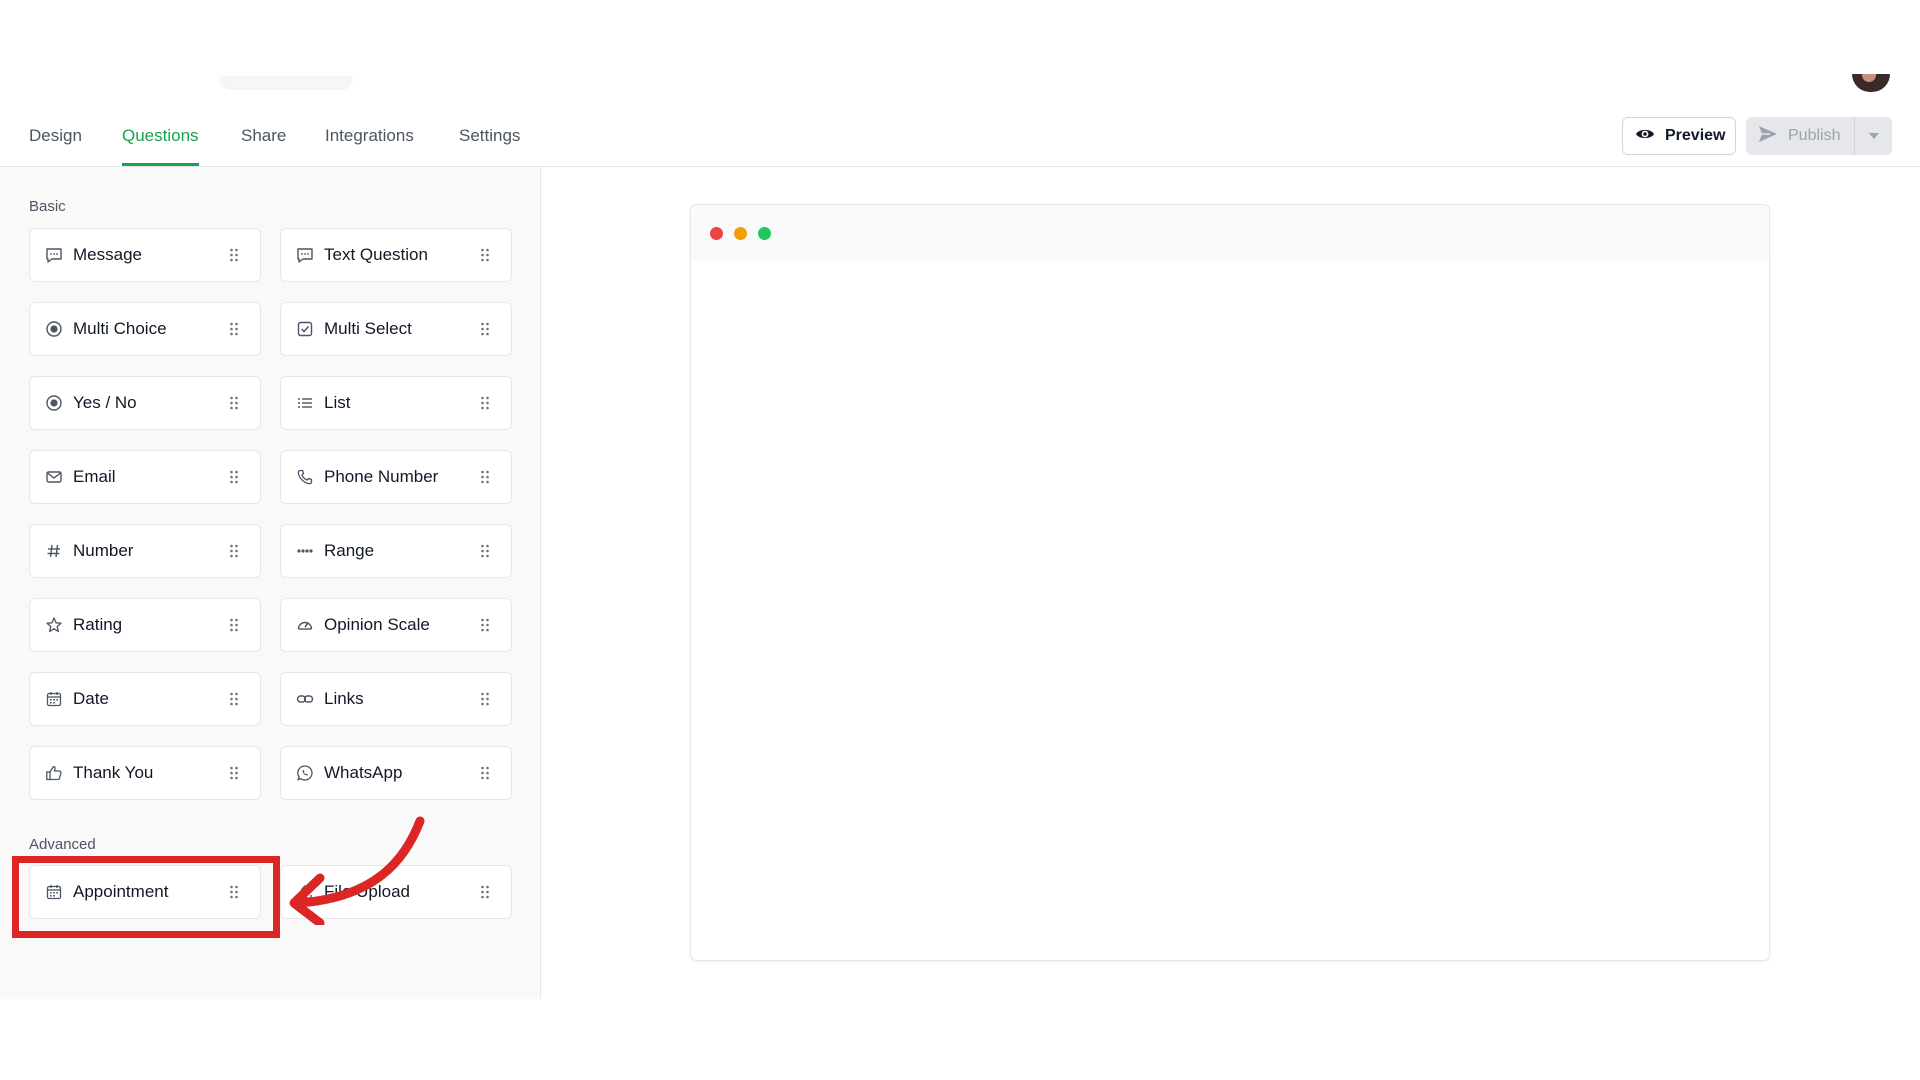 The height and width of the screenshot is (1080, 1920). What do you see at coordinates (91, 698) in the screenshot?
I see `question-type-label: Date` at bounding box center [91, 698].